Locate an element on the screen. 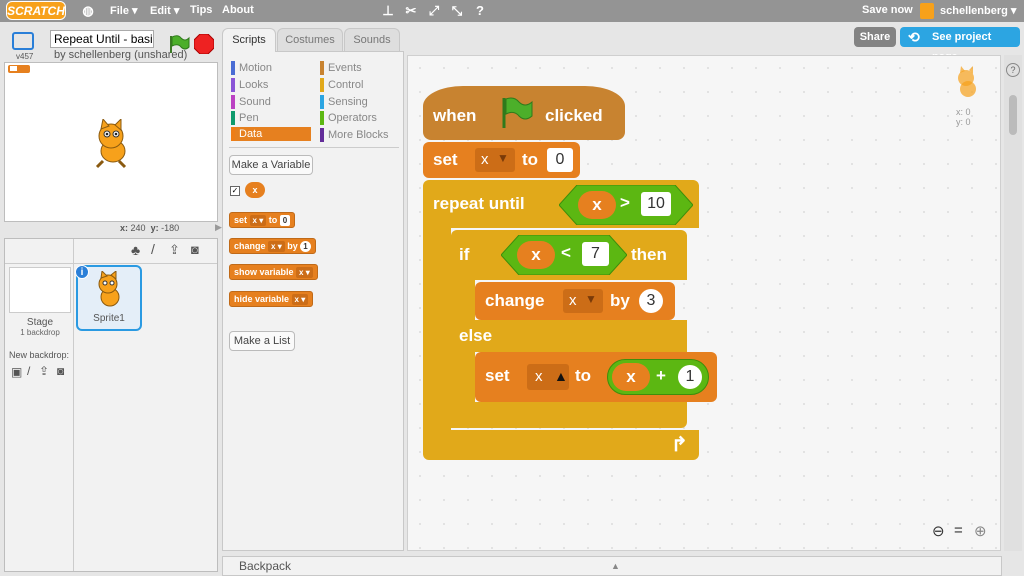 The height and width of the screenshot is (576, 1024). repeat-cond-var-reporter: x is located at coordinates (597, 205).